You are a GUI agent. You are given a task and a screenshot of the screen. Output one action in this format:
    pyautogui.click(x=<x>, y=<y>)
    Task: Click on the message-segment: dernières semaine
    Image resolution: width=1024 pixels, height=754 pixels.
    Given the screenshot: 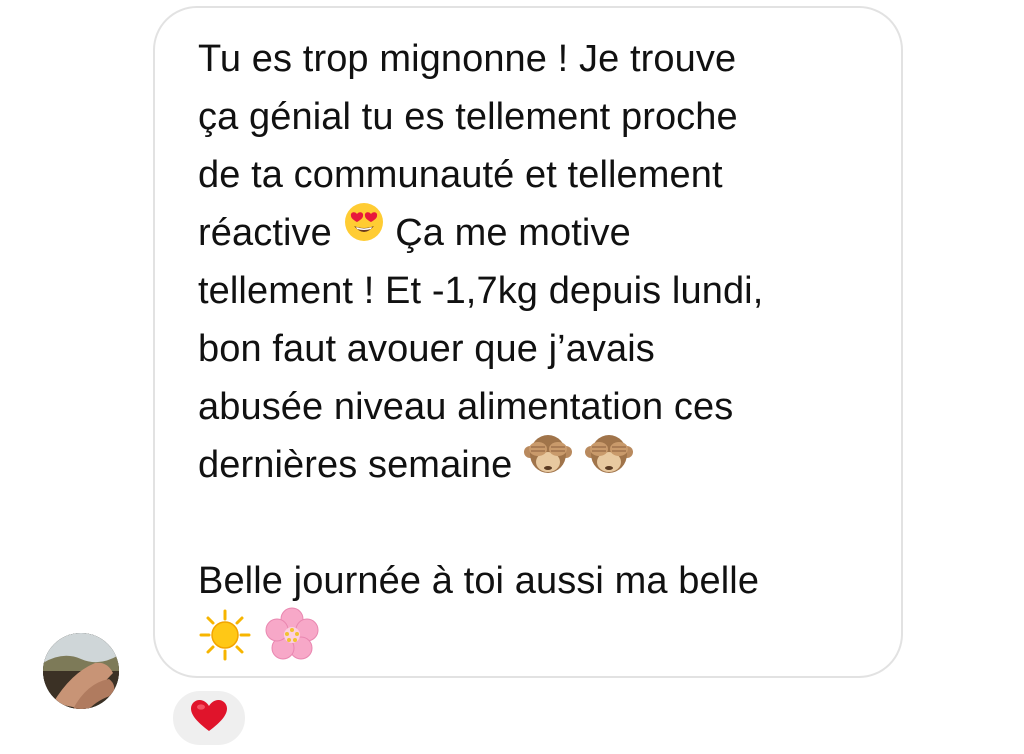 What is the action you would take?
    pyautogui.click(x=355, y=465)
    